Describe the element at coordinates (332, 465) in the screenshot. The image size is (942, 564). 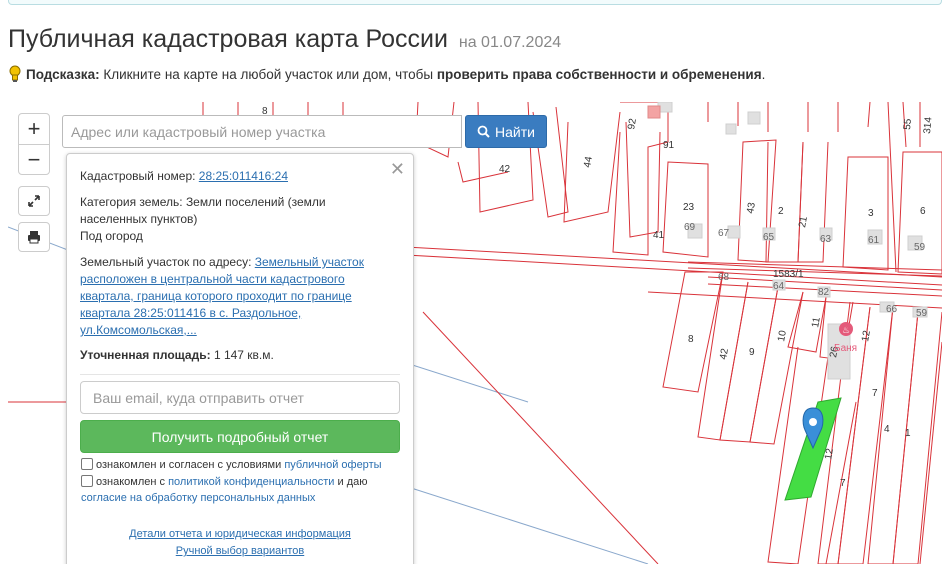
I see `public-offer-link: публичной оферты` at that location.